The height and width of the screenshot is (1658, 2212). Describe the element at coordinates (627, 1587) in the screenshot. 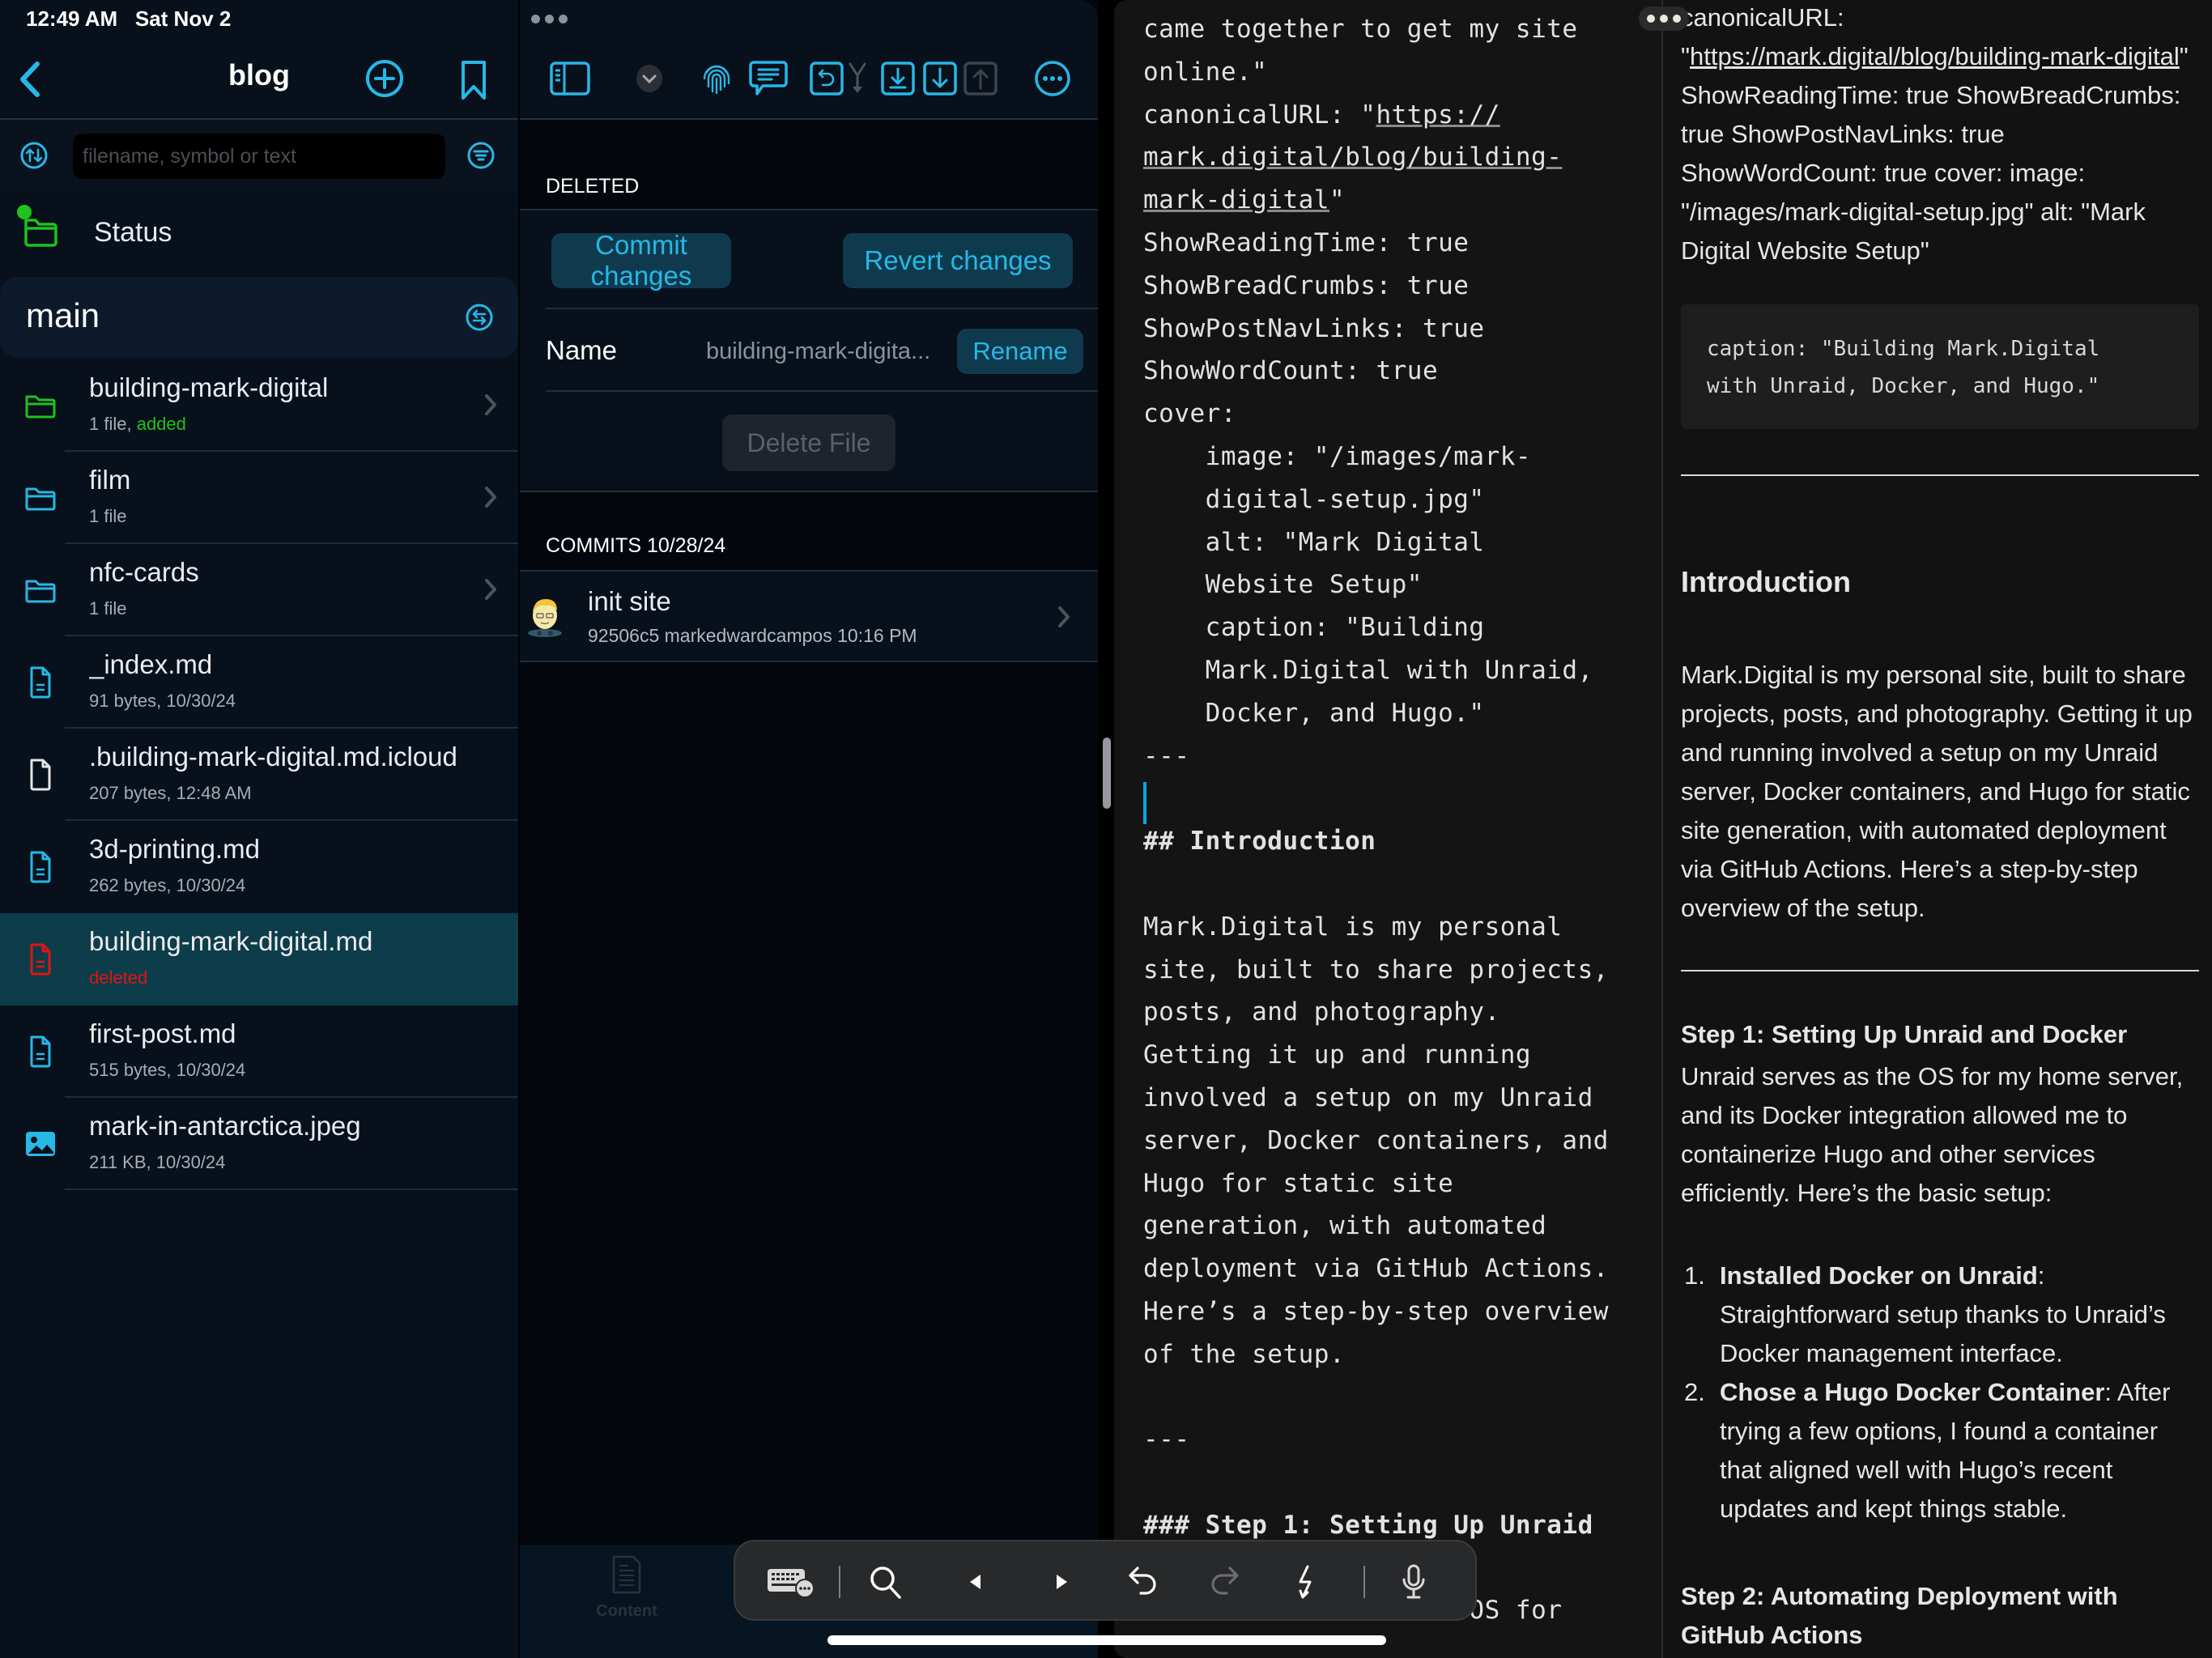

I see `tab-content: Content` at that location.